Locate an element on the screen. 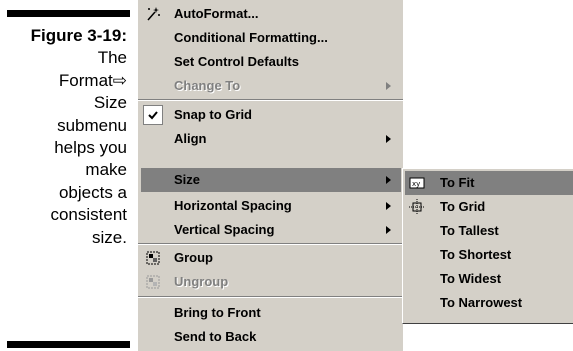  submenu-item-label: To Tallest is located at coordinates (469, 230).